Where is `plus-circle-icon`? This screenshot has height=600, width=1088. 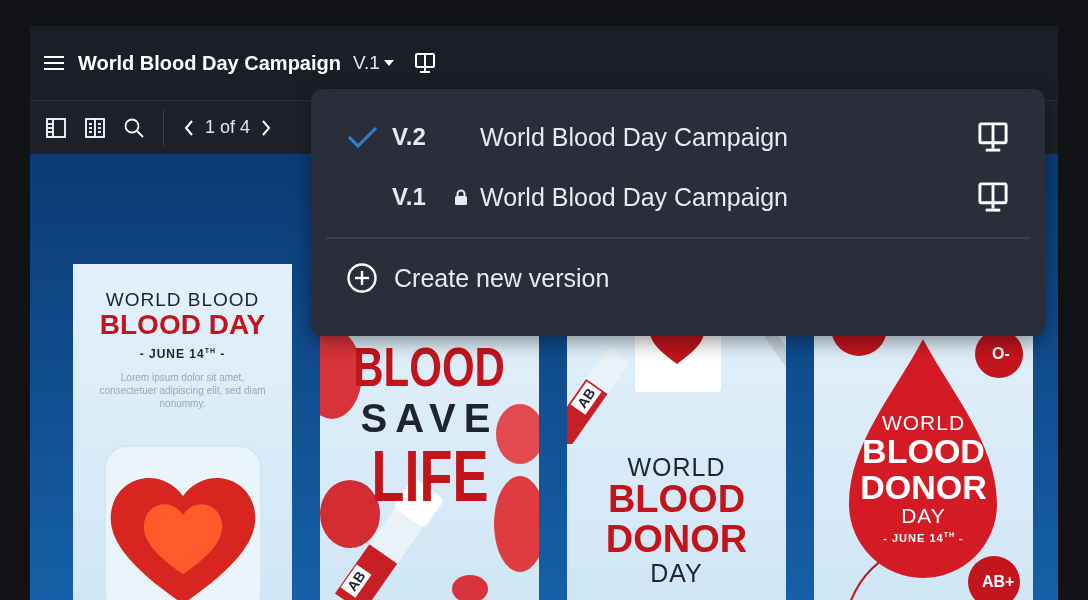
plus-circle-icon is located at coordinates (362, 278).